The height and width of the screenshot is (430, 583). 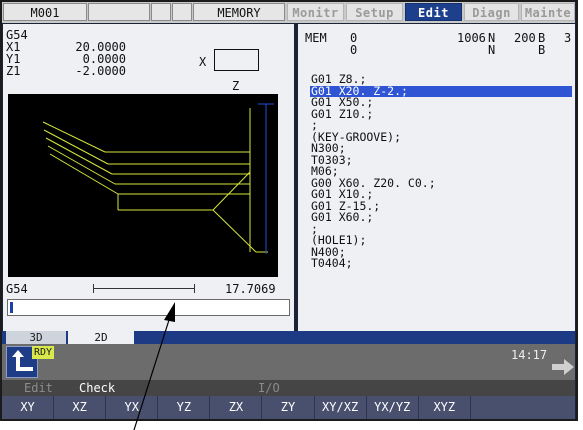 I want to click on plane-vertical-label: Z, so click(x=236, y=86).